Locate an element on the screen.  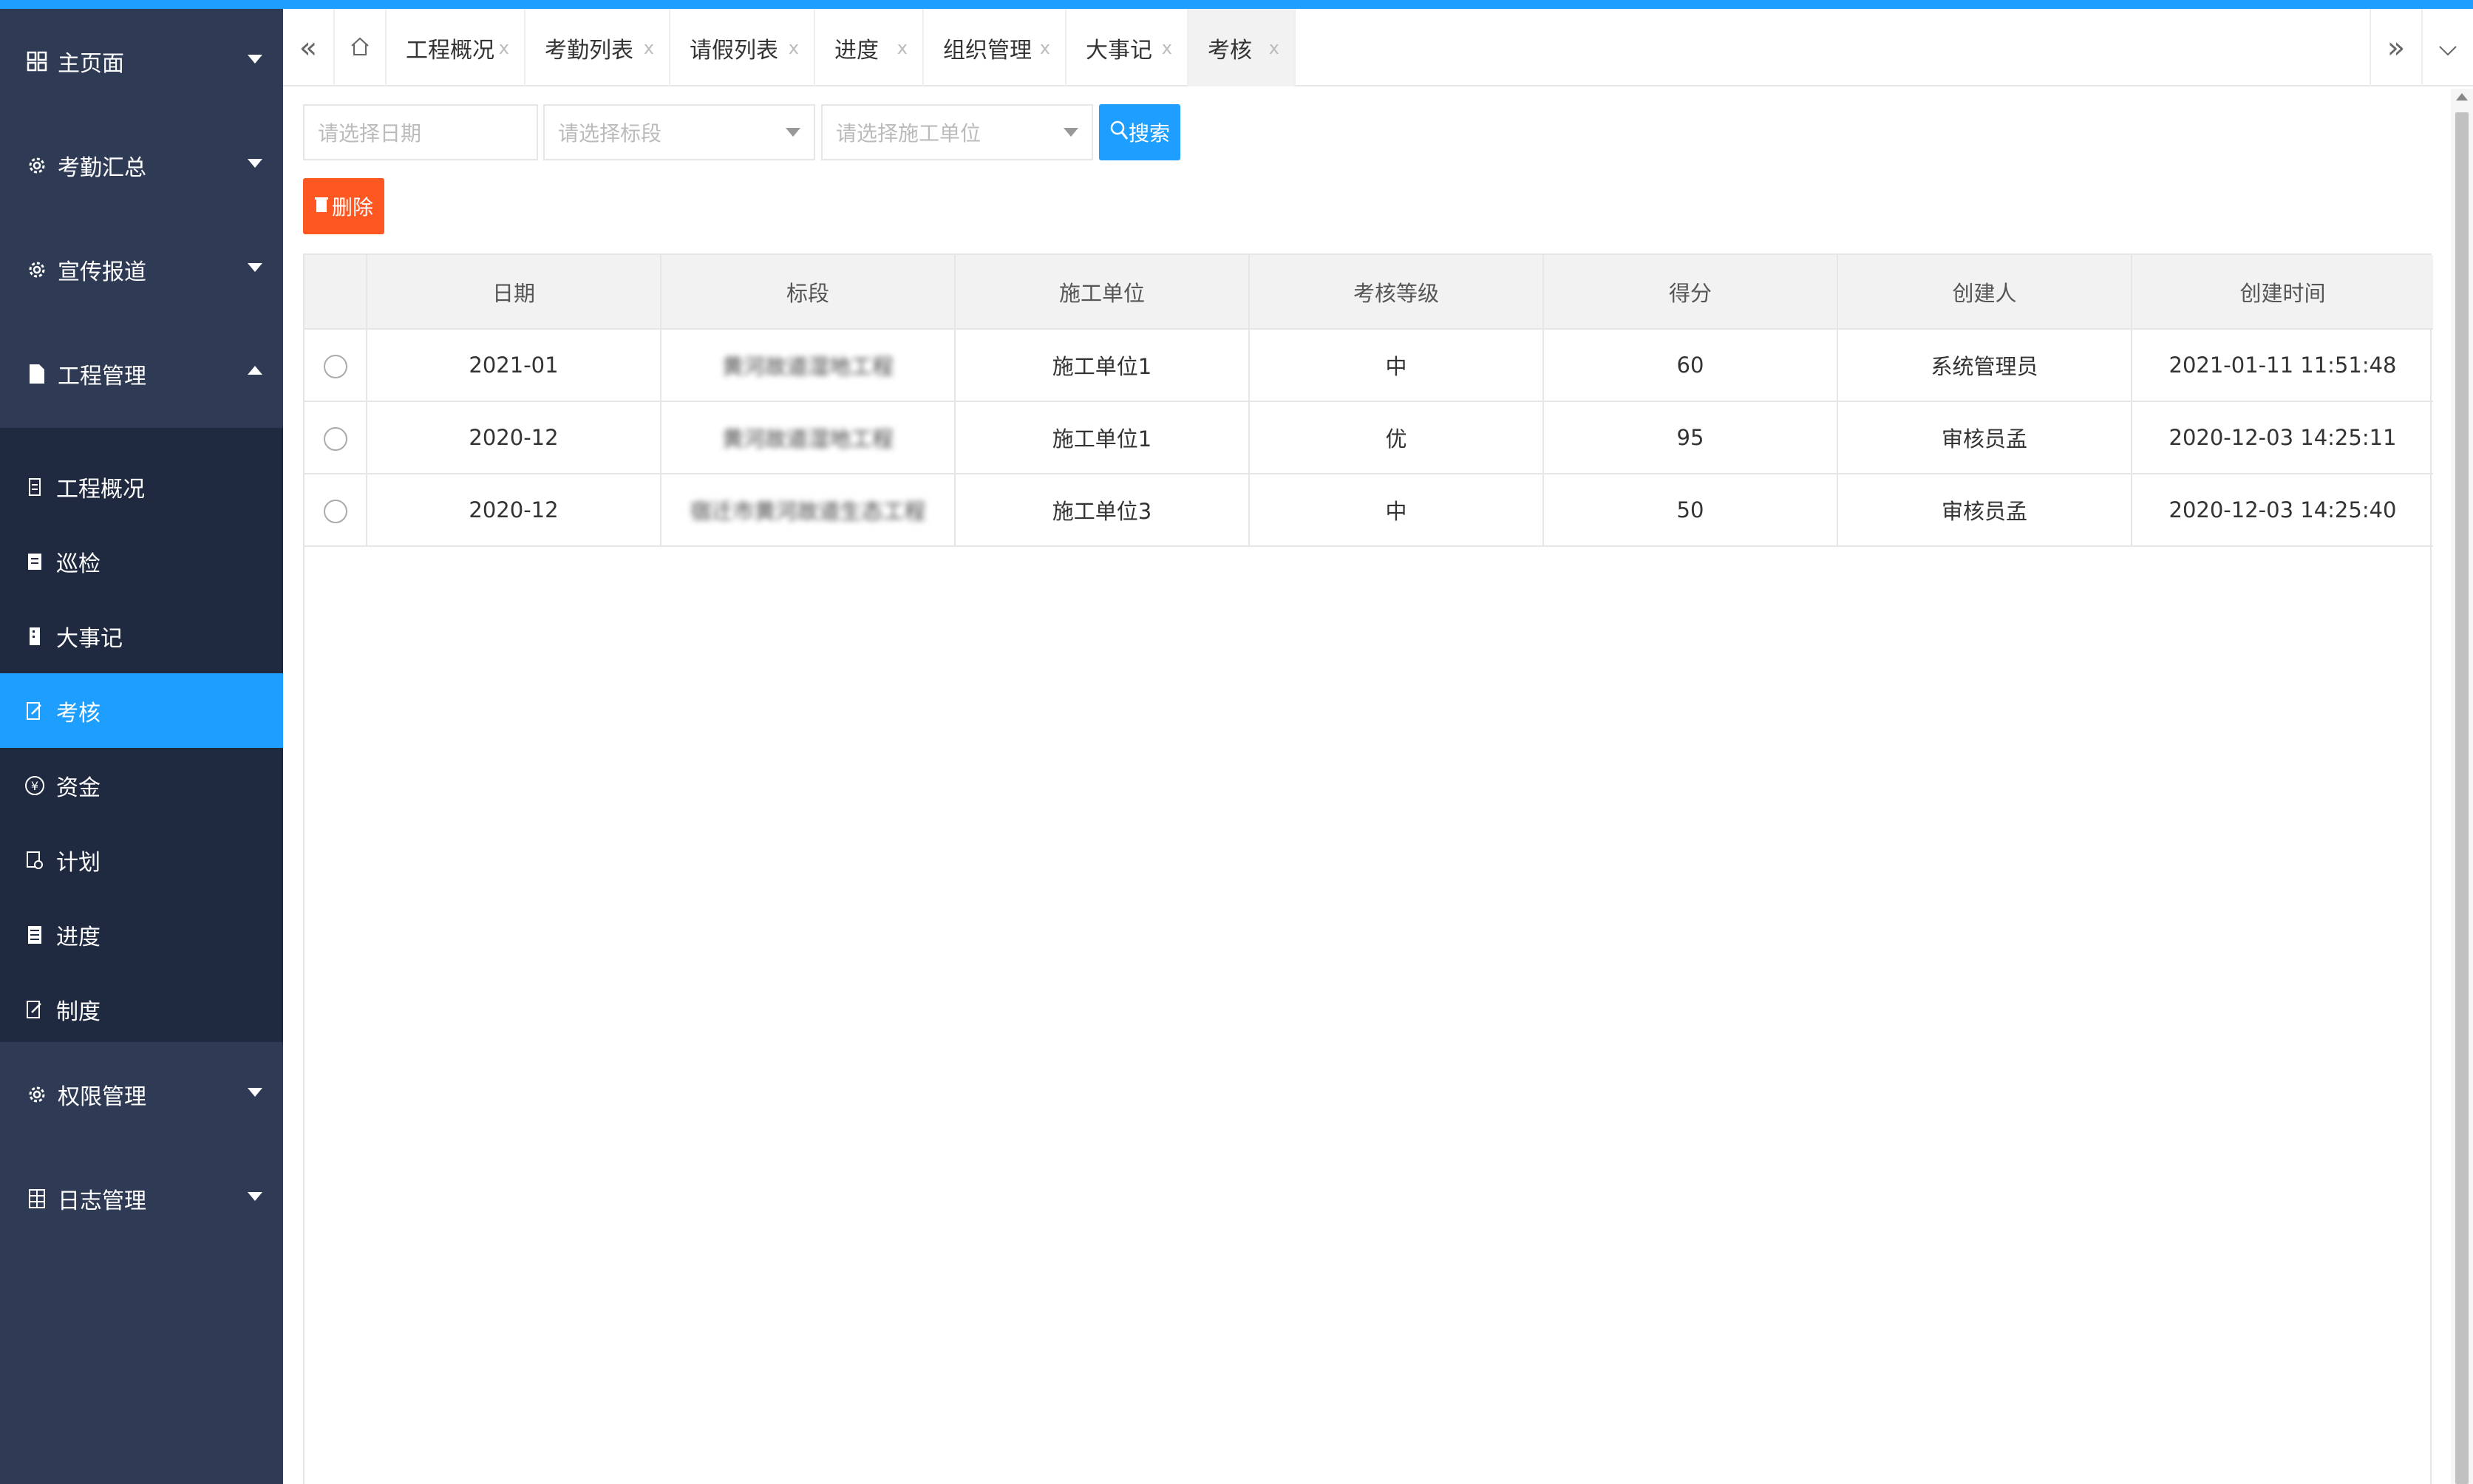
sidebar-submenu: 工程概况 巡检 大事记 考核 ¥ 资金 计划 进度 制度 is located at coordinates (141, 735).